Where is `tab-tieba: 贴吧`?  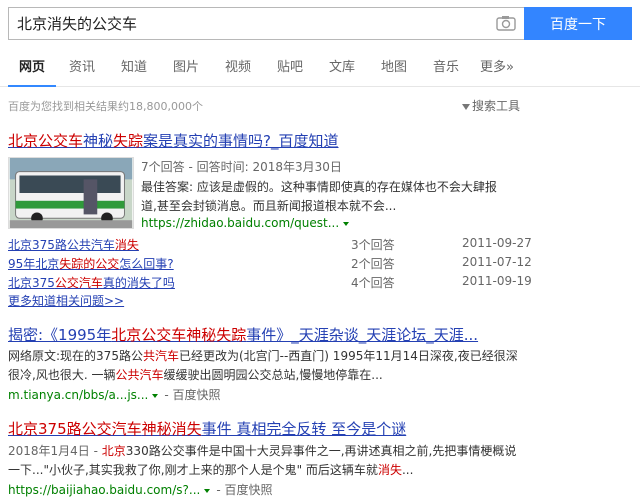 tab-tieba: 贴吧 is located at coordinates (290, 68).